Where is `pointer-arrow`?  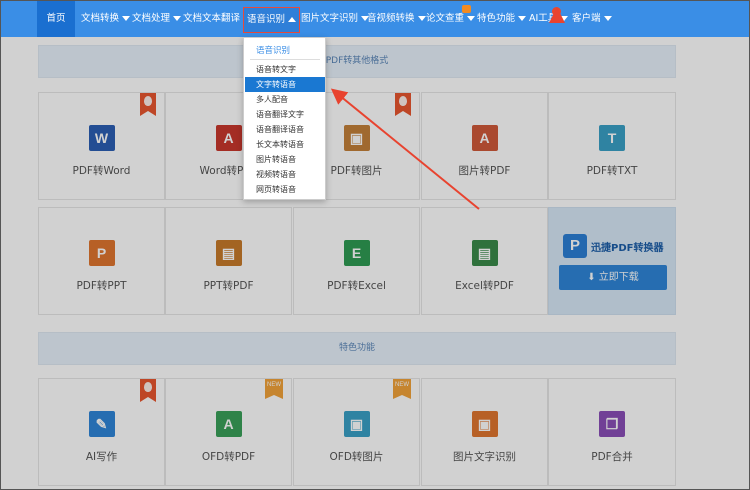
pointer-arrow is located at coordinates (405, 149).